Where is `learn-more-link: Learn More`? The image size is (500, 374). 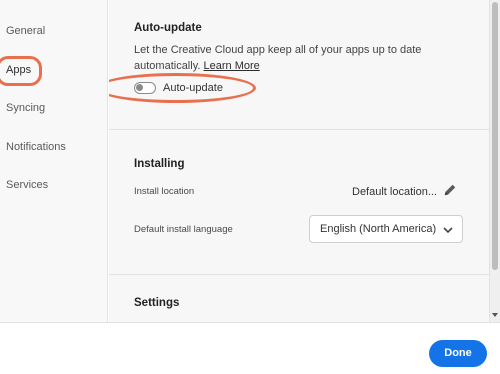
learn-more-link: Learn More is located at coordinates (232, 66).